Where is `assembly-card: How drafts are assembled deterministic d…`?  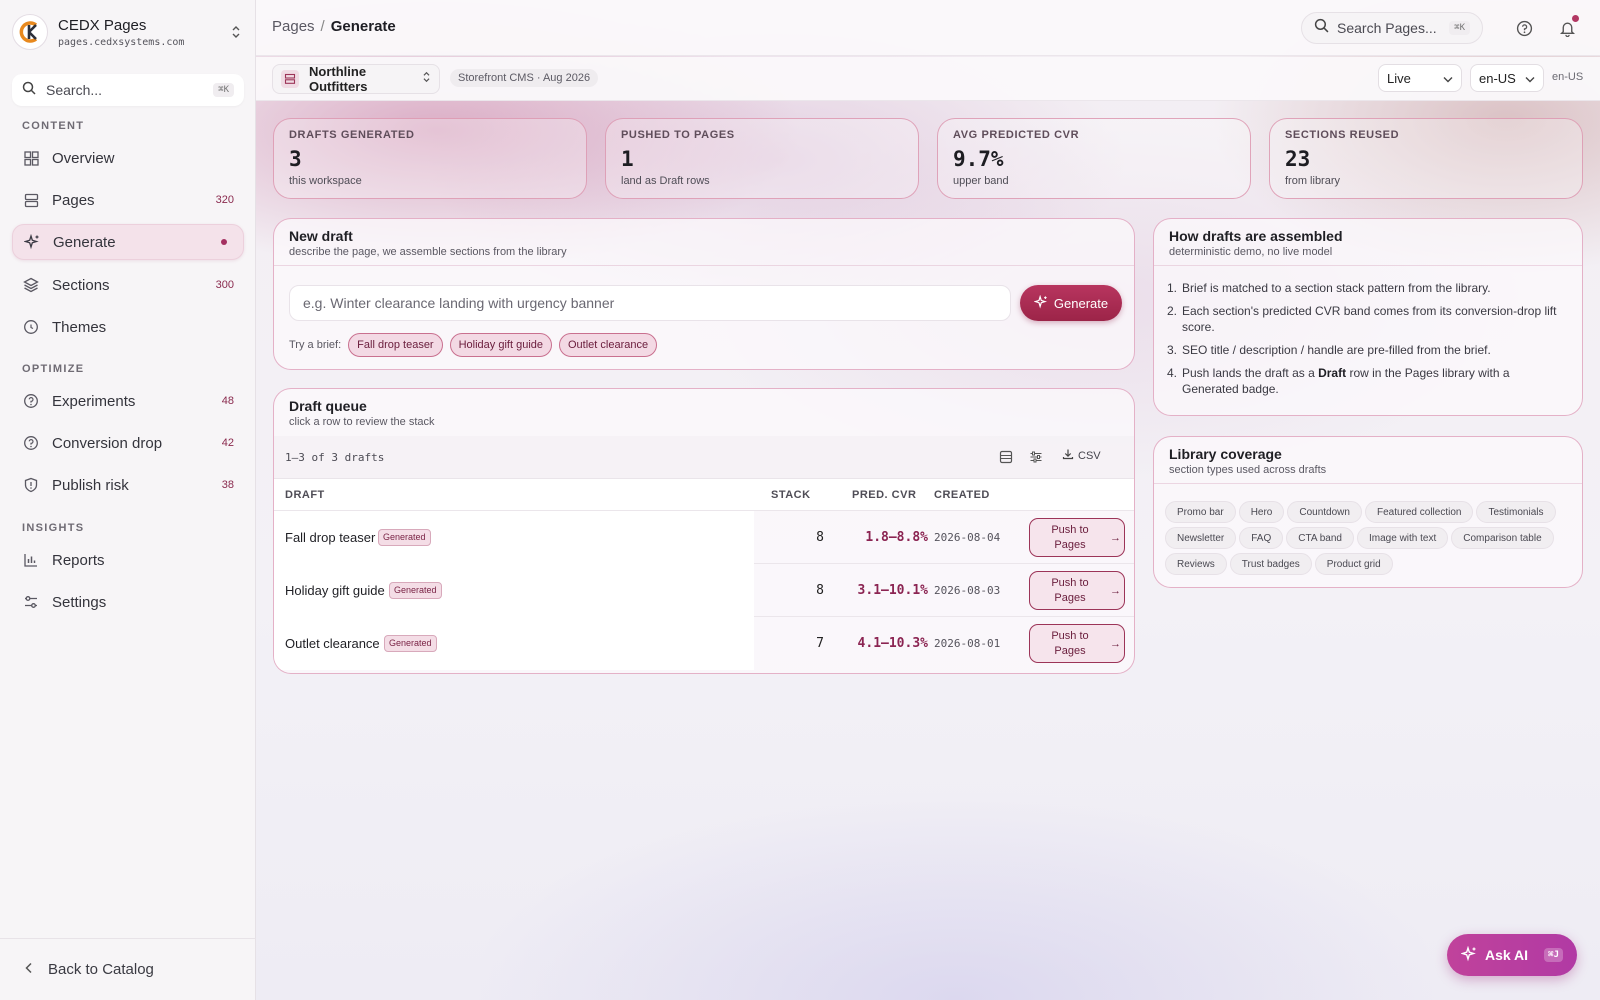
assembly-card: How drafts are assembled deterministic d… is located at coordinates (1368, 317).